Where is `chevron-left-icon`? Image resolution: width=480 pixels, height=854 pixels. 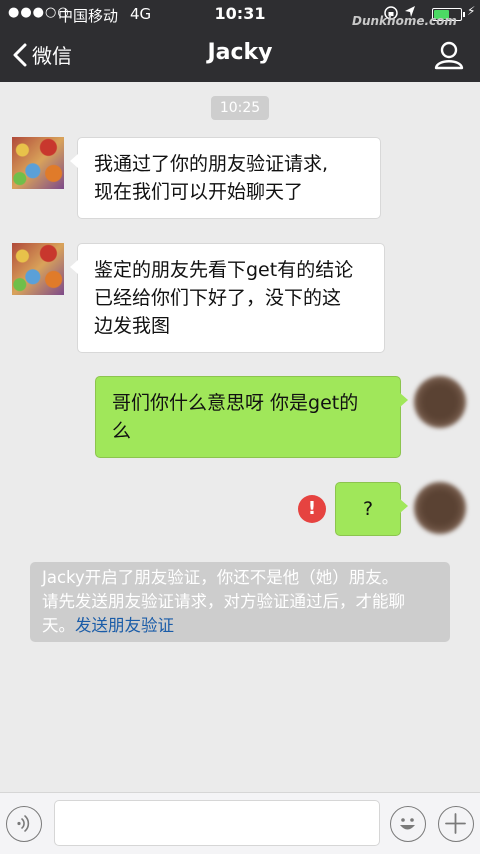 chevron-left-icon is located at coordinates (20, 54).